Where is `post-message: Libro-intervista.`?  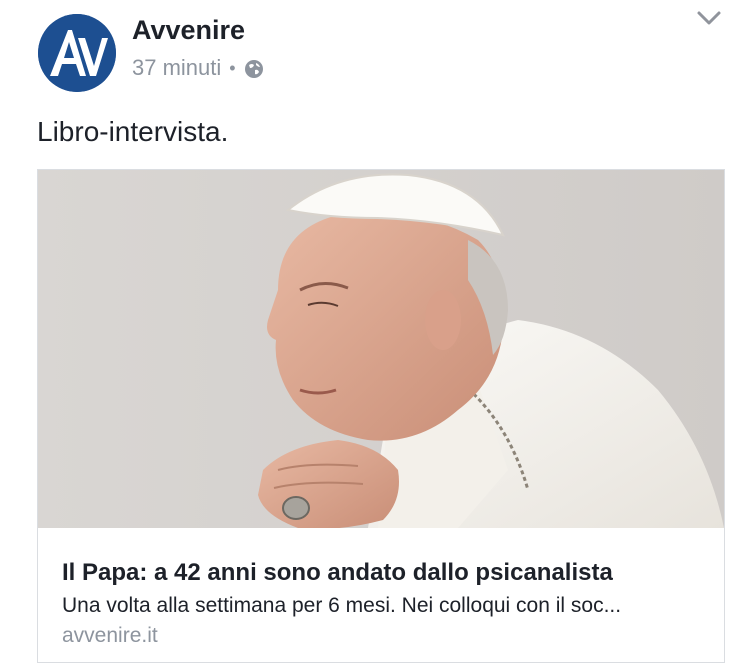 post-message: Libro-intervista. is located at coordinates (133, 131).